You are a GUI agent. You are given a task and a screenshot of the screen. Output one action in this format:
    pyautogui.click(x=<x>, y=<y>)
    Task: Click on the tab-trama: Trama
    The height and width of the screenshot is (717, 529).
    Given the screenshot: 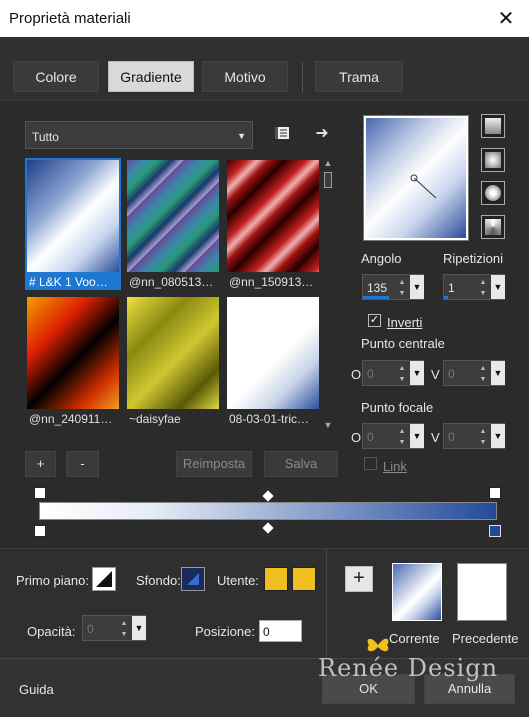 What is the action you would take?
    pyautogui.click(x=359, y=76)
    